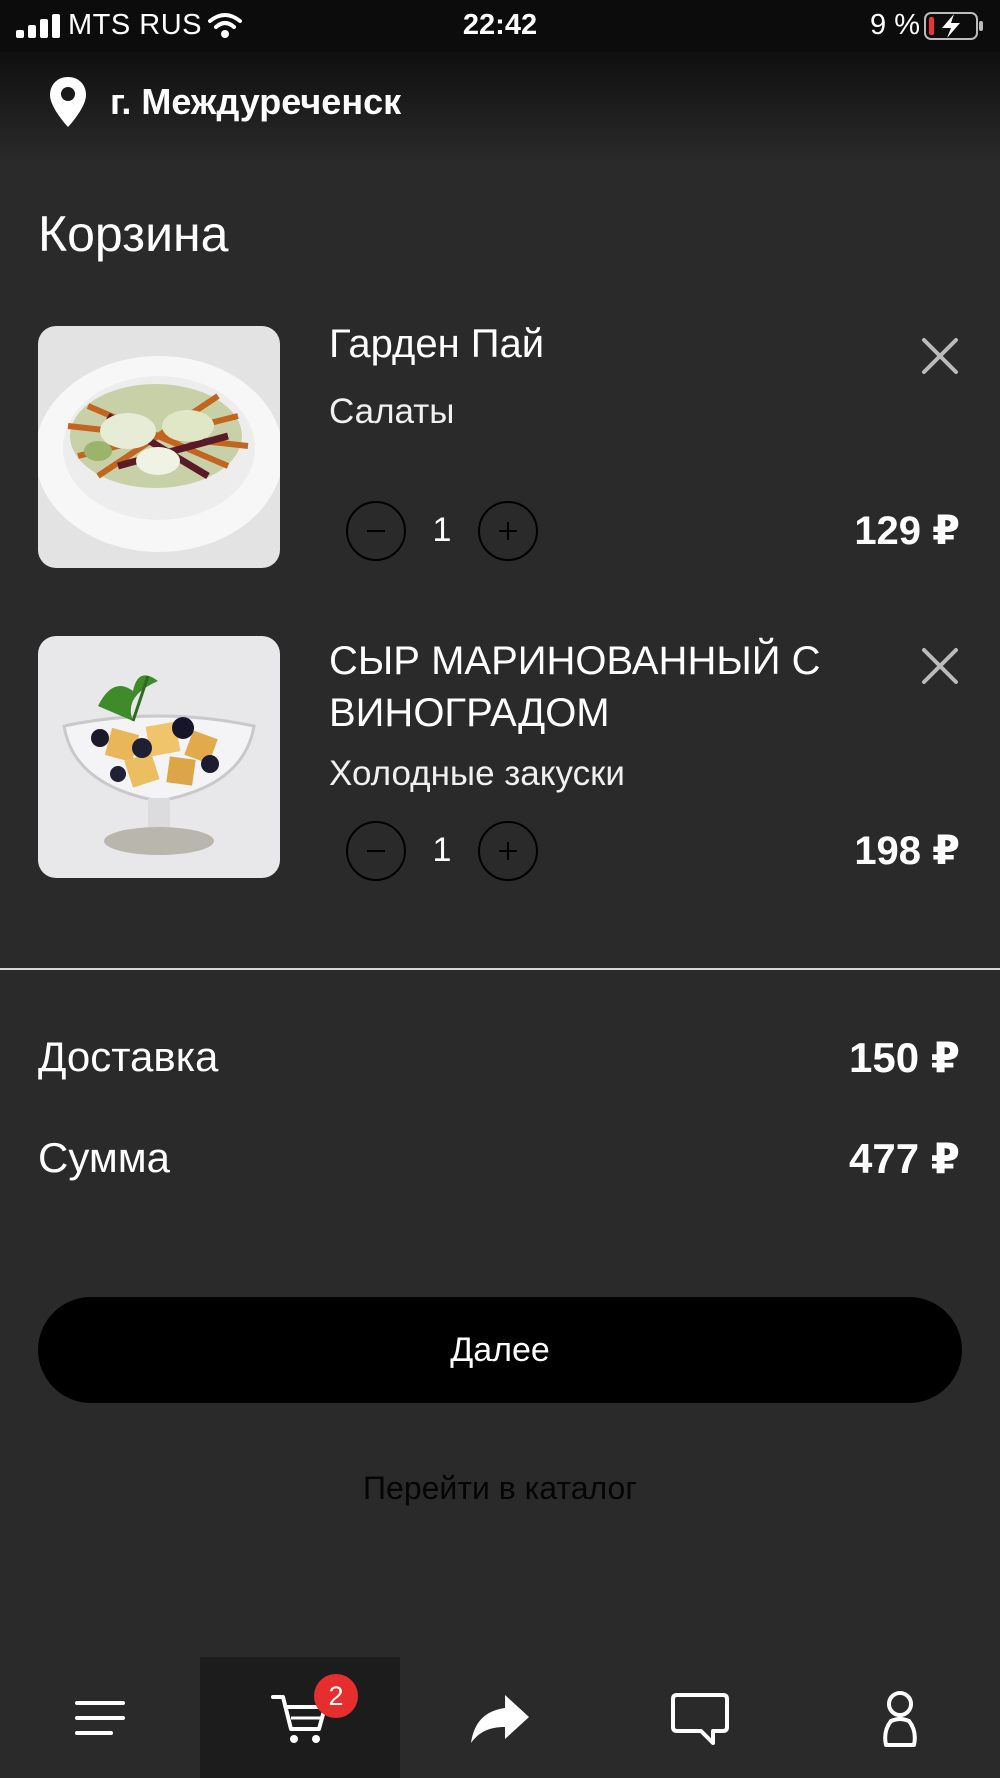  Describe the element at coordinates (500, 1350) in the screenshot. I see `next-button: Далее` at that location.